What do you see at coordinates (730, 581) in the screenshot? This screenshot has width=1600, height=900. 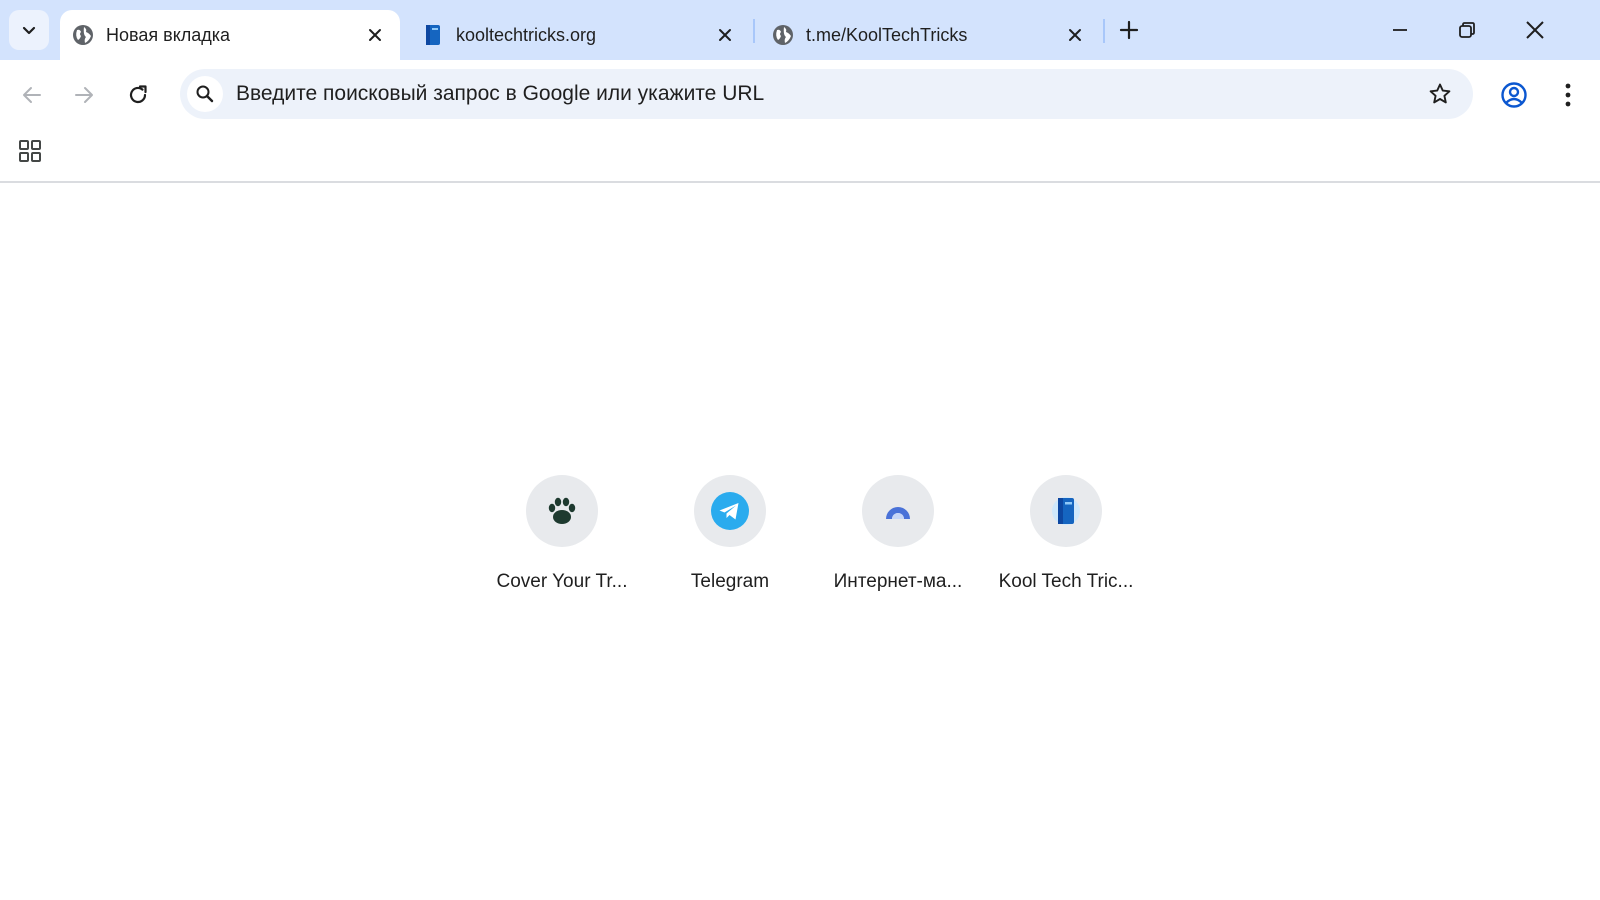 I see `shortcut-label: Telegram` at bounding box center [730, 581].